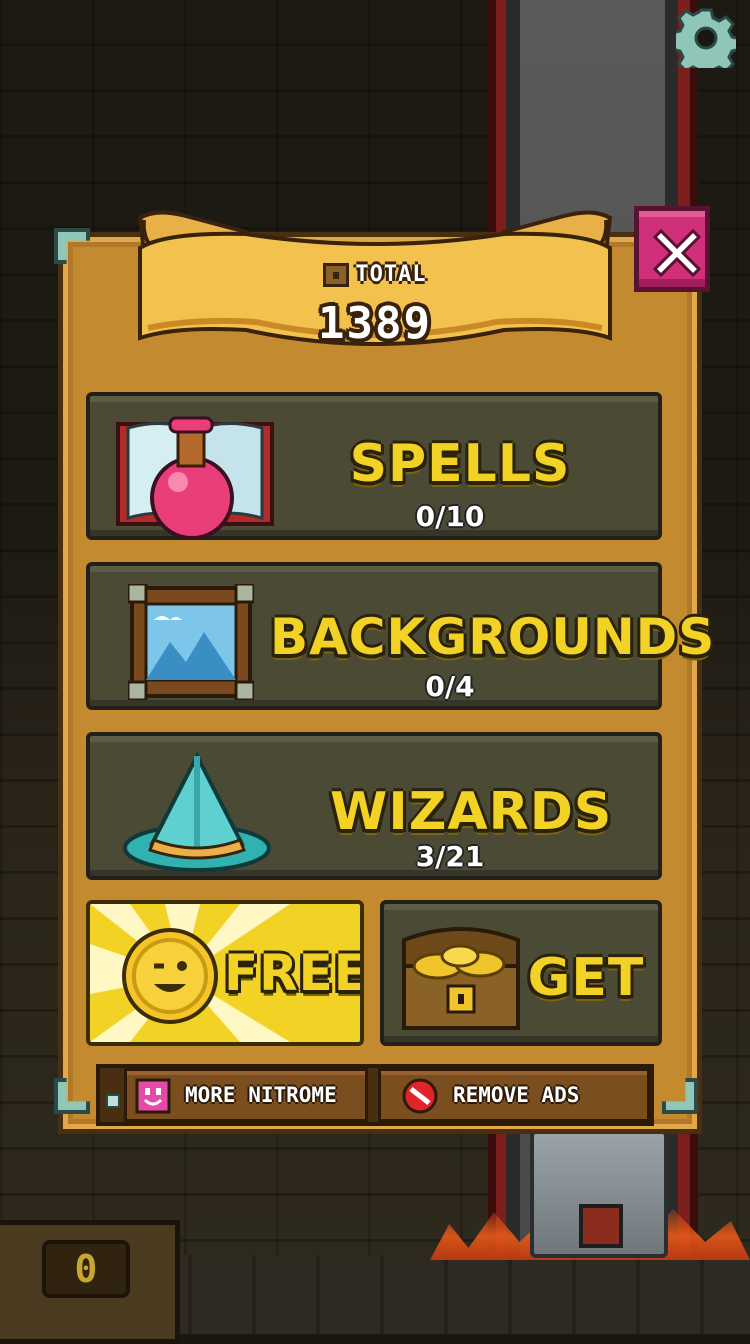 This screenshot has width=750, height=1344. Describe the element at coordinates (336, 274) in the screenshot. I see `chest-icon` at that location.